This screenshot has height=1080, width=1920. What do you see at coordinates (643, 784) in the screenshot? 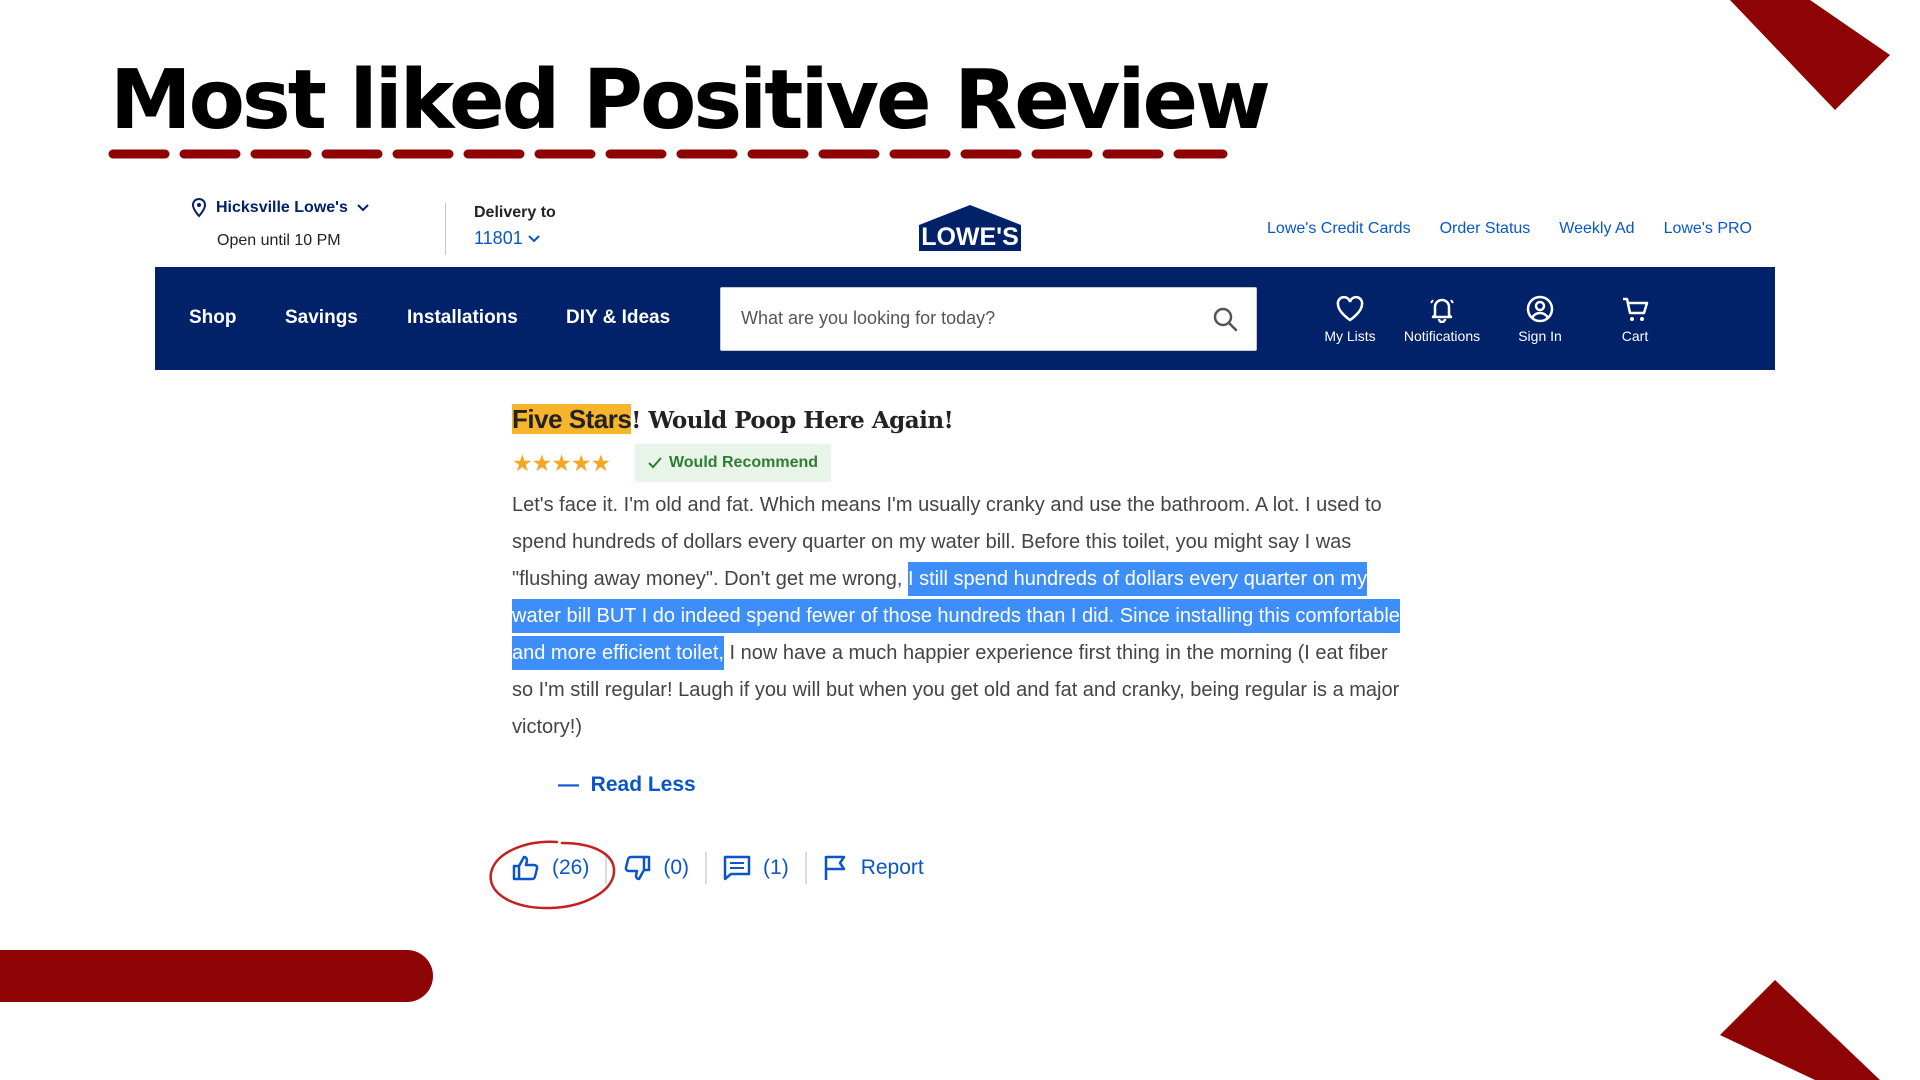
I see `read-less-label: Read Less` at bounding box center [643, 784].